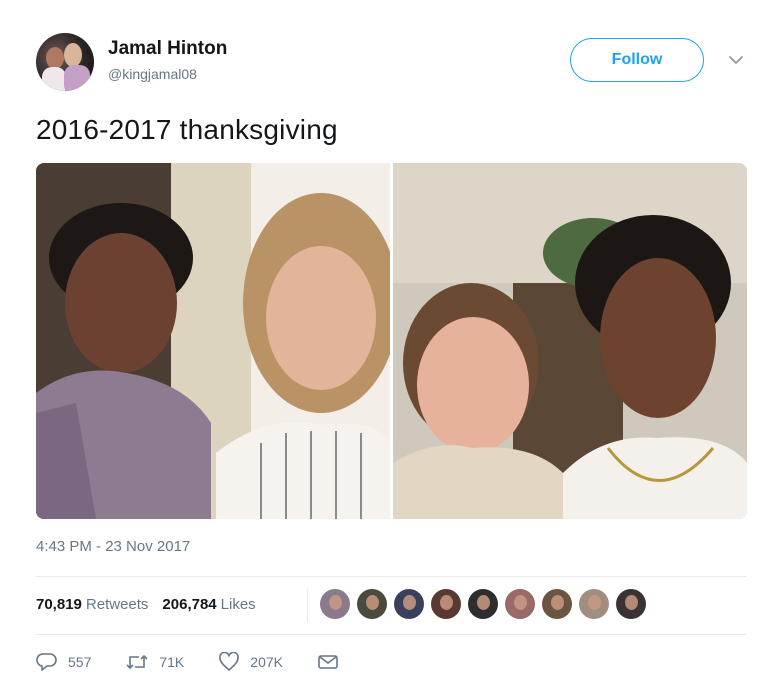 This screenshot has width=780, height=694. I want to click on liker-avatars, so click(486, 604).